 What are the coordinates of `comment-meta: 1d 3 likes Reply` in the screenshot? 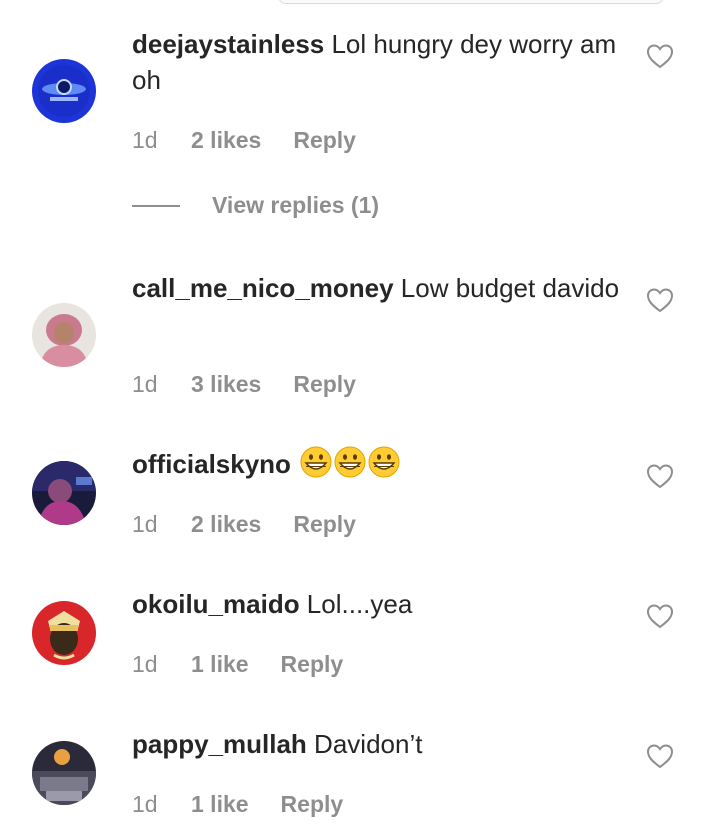 It's located at (244, 384).